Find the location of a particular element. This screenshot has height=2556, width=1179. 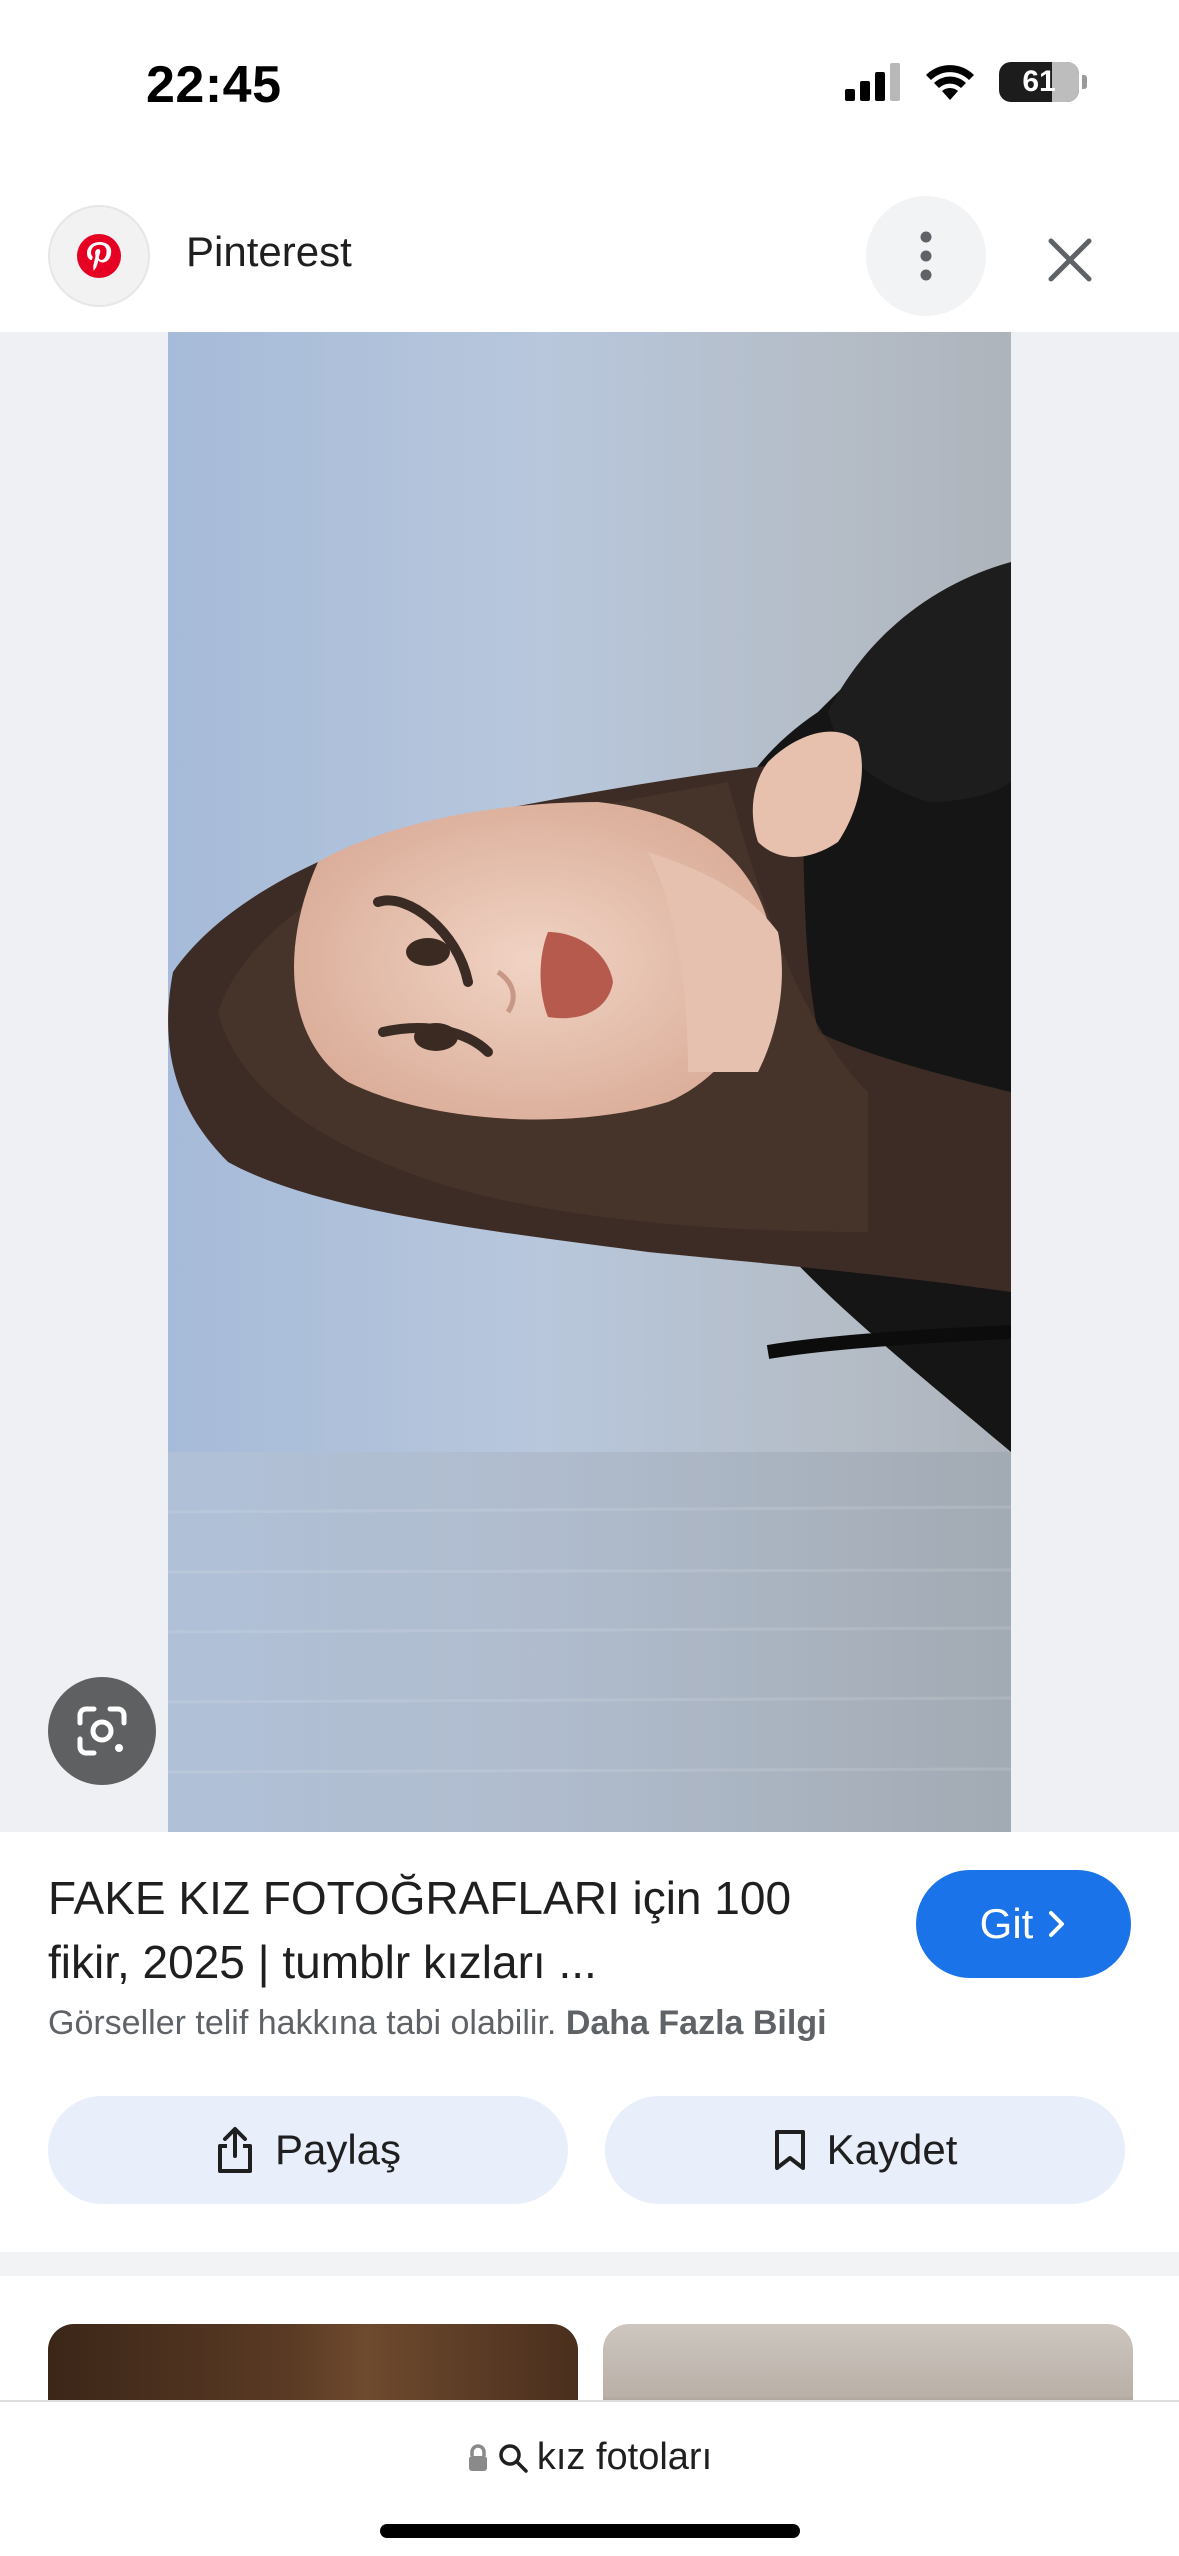

share-button: Paylaş is located at coordinates (308, 2150).